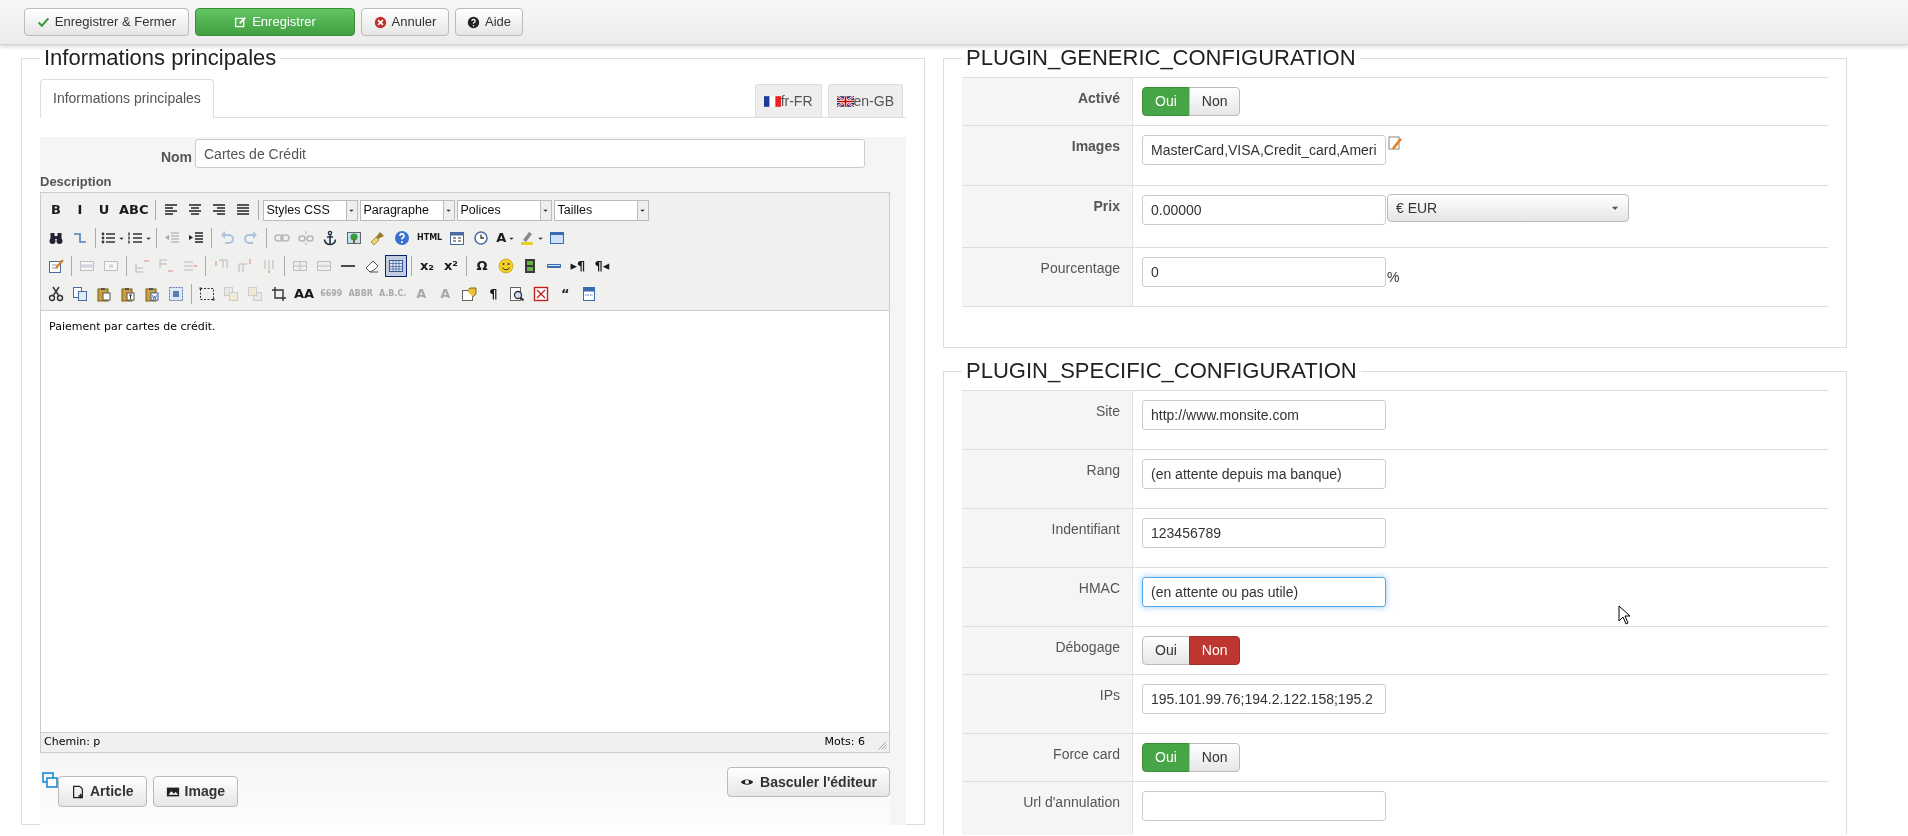 The image size is (1908, 836). I want to click on language-tab: fr-FR, so click(788, 100).